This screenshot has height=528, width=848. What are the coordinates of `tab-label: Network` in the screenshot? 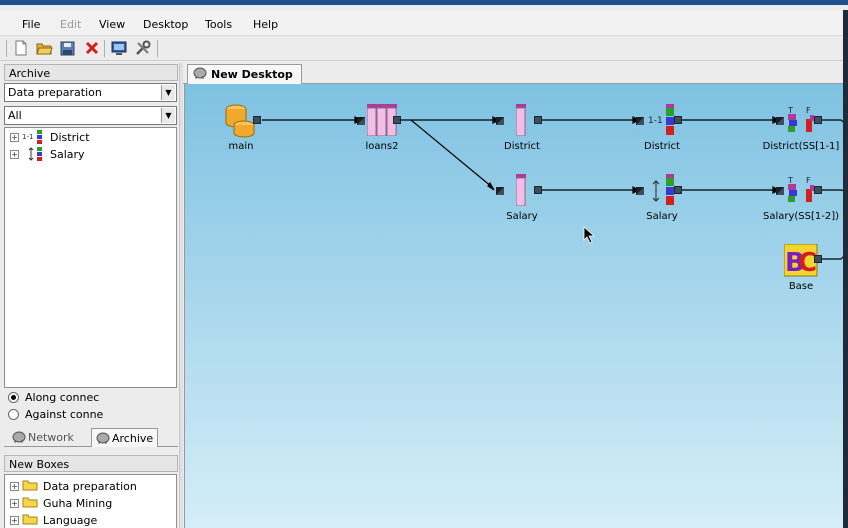 It's located at (51, 437).